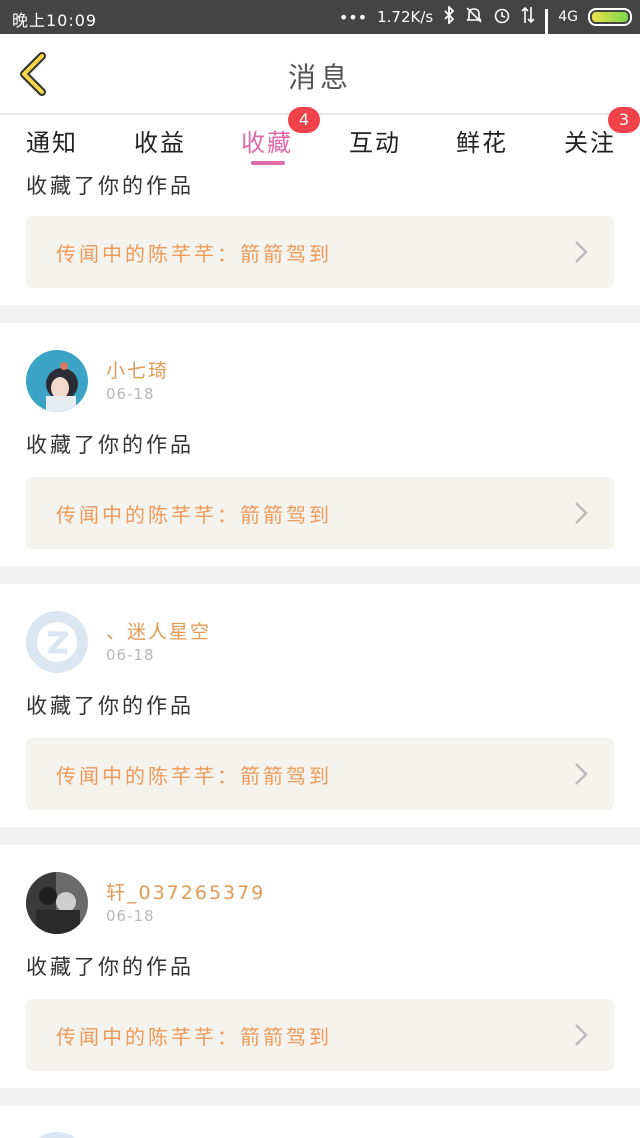 The width and height of the screenshot is (640, 1138). Describe the element at coordinates (319, 77) in the screenshot. I see `page-title: 消息` at that location.